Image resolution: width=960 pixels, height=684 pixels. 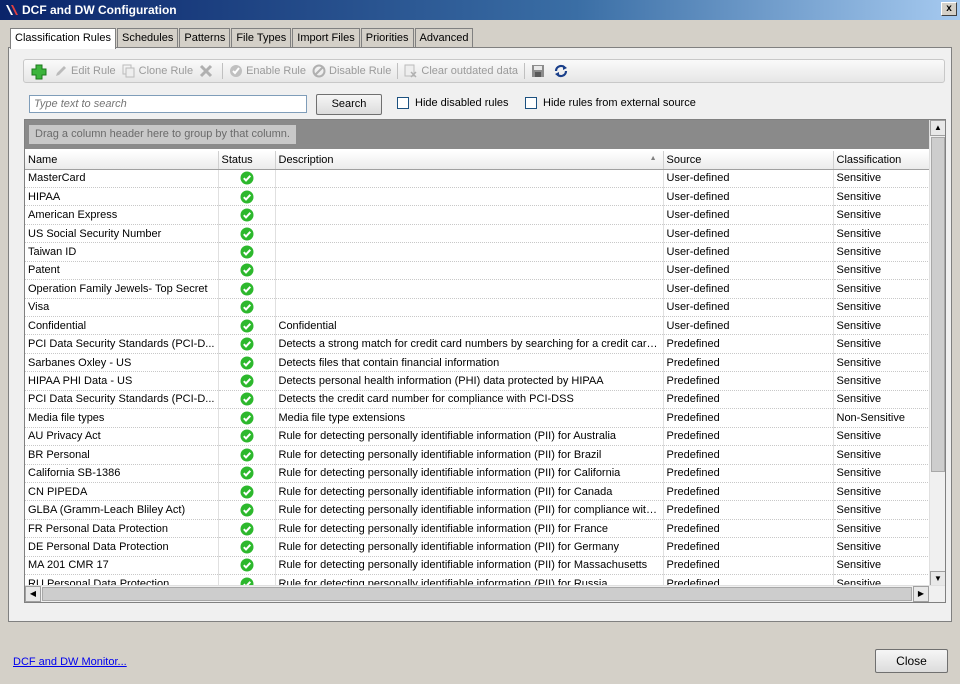 What do you see at coordinates (261, 38) in the screenshot?
I see `tab-file-types: File Types` at bounding box center [261, 38].